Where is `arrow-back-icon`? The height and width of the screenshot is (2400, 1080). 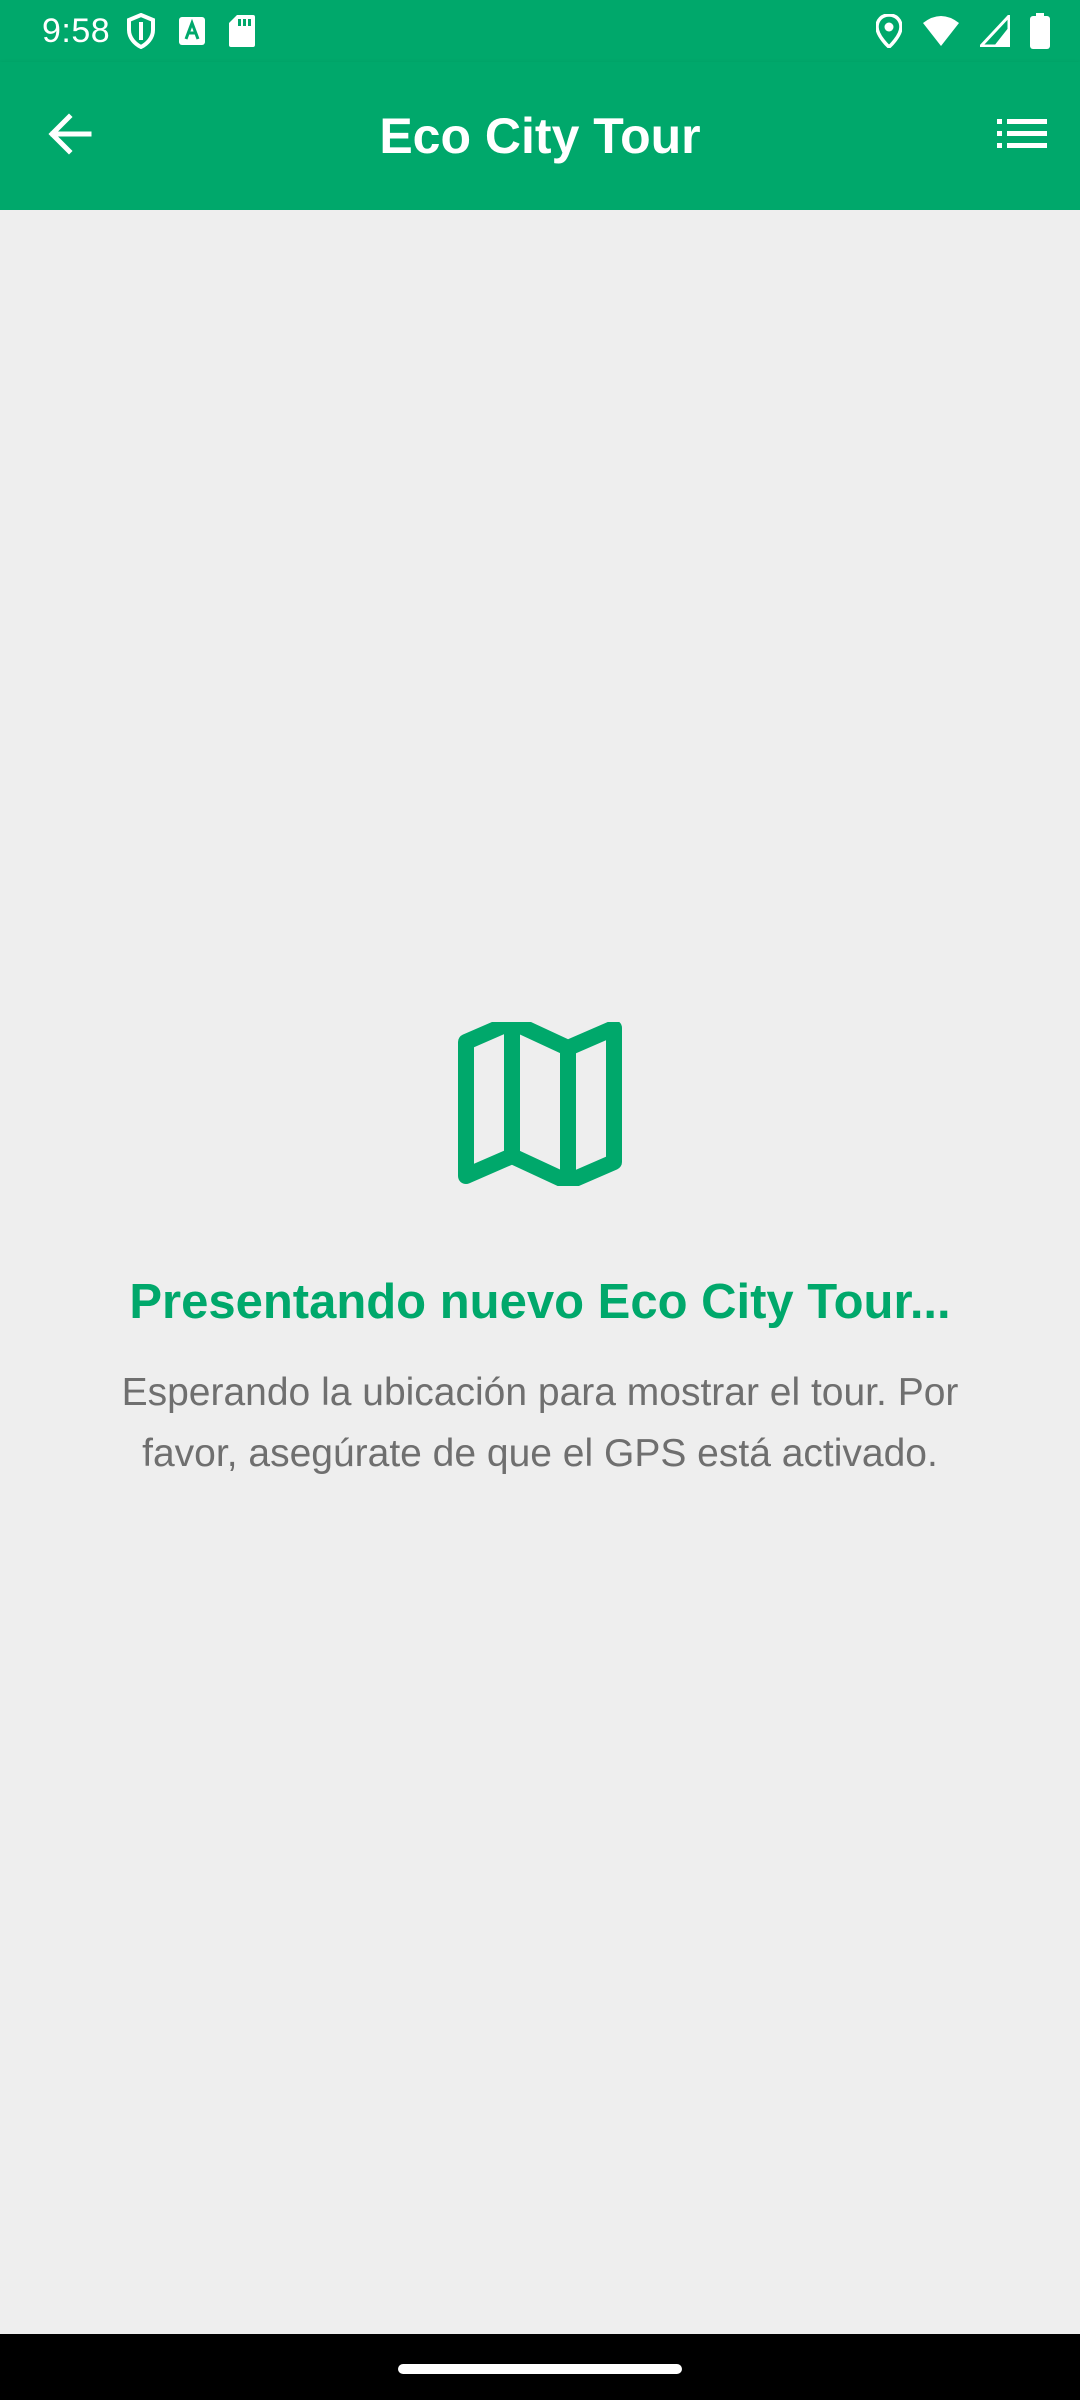 arrow-back-icon is located at coordinates (70, 136).